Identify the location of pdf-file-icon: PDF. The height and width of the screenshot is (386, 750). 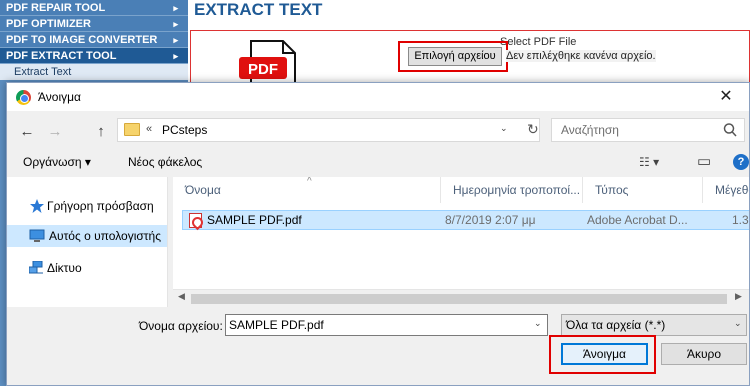
(267, 63).